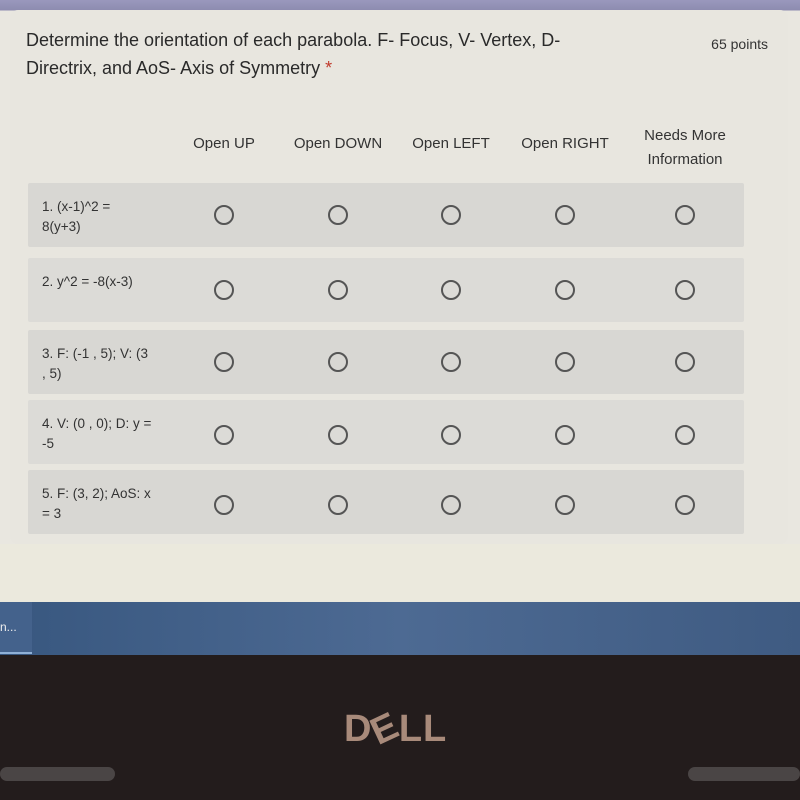 This screenshot has height=800, width=800. I want to click on row-label: 5. F: (3, 2); AoS: x = 3, so click(96, 503).